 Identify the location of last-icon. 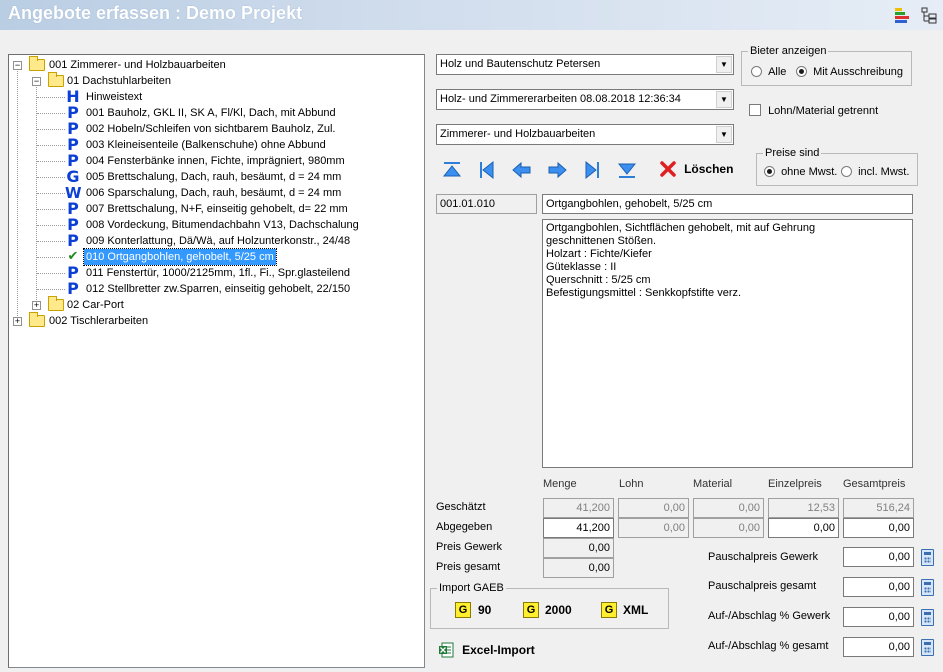
(627, 170).